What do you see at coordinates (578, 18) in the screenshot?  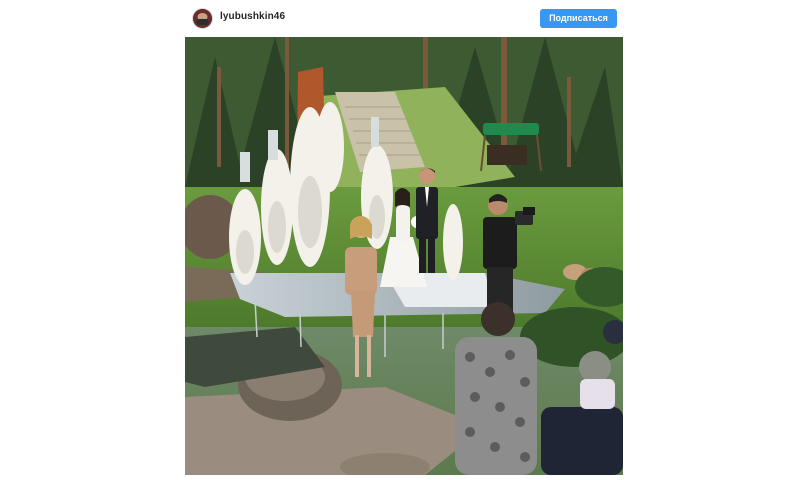 I see `follow-button: Подписаться` at bounding box center [578, 18].